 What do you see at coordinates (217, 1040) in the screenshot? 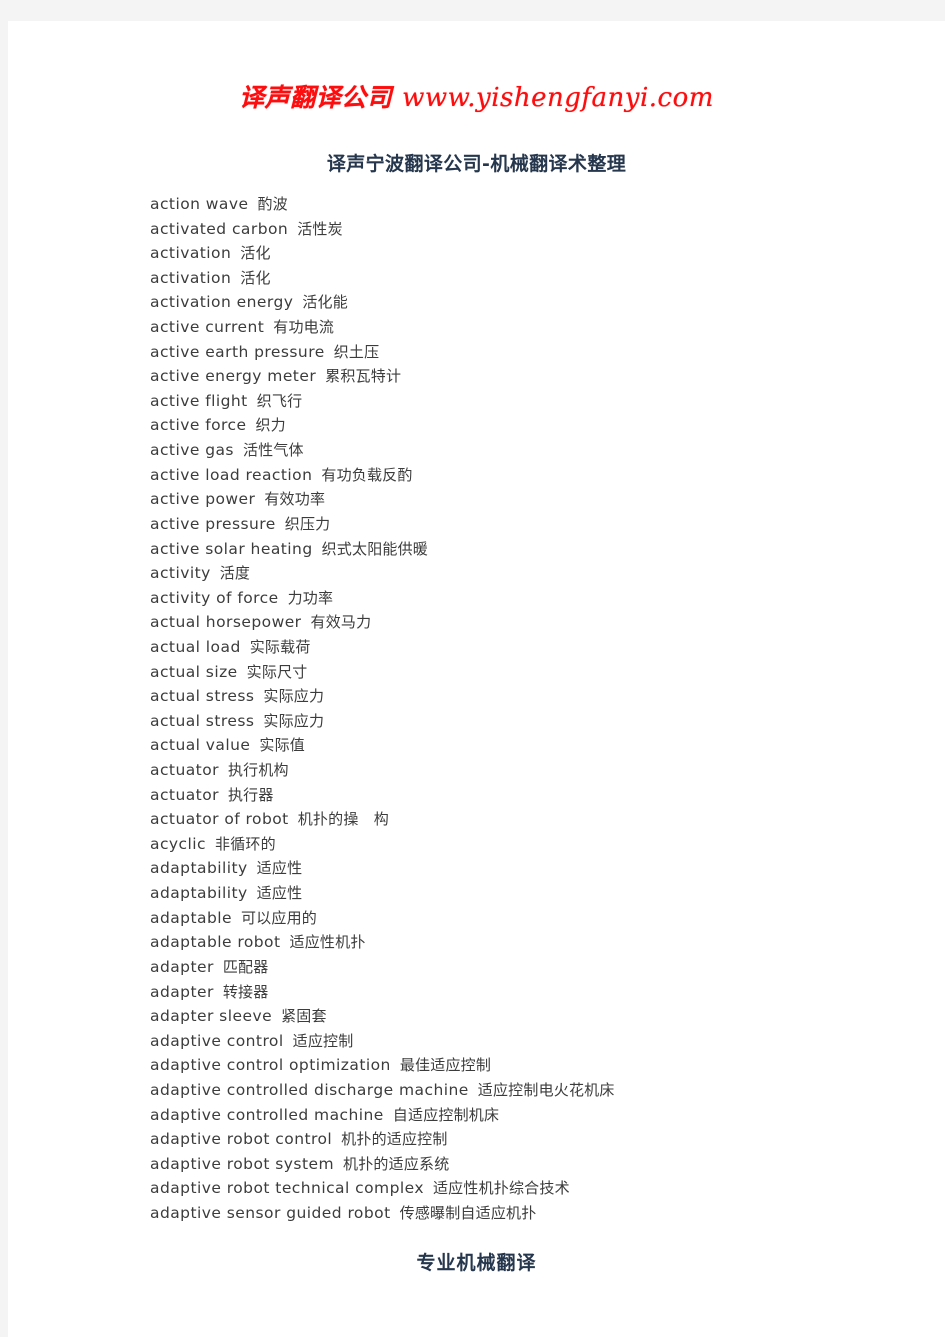
I see `glossary-term: adaptive control` at bounding box center [217, 1040].